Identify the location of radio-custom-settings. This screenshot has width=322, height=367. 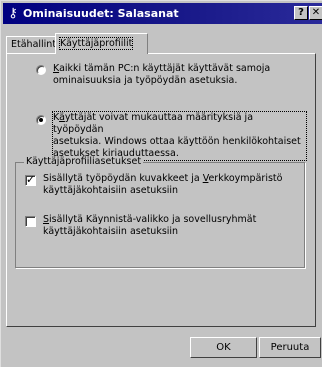
(41, 120).